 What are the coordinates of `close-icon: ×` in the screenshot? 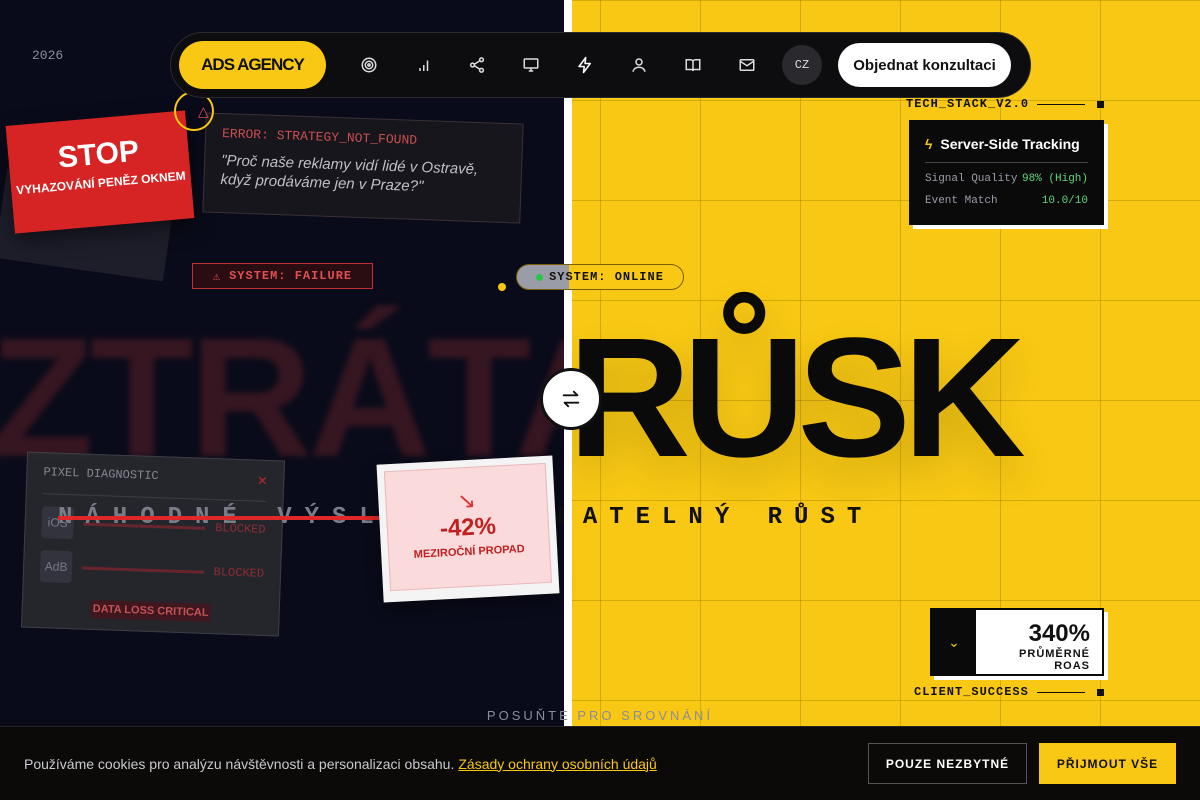 It's located at (262, 481).